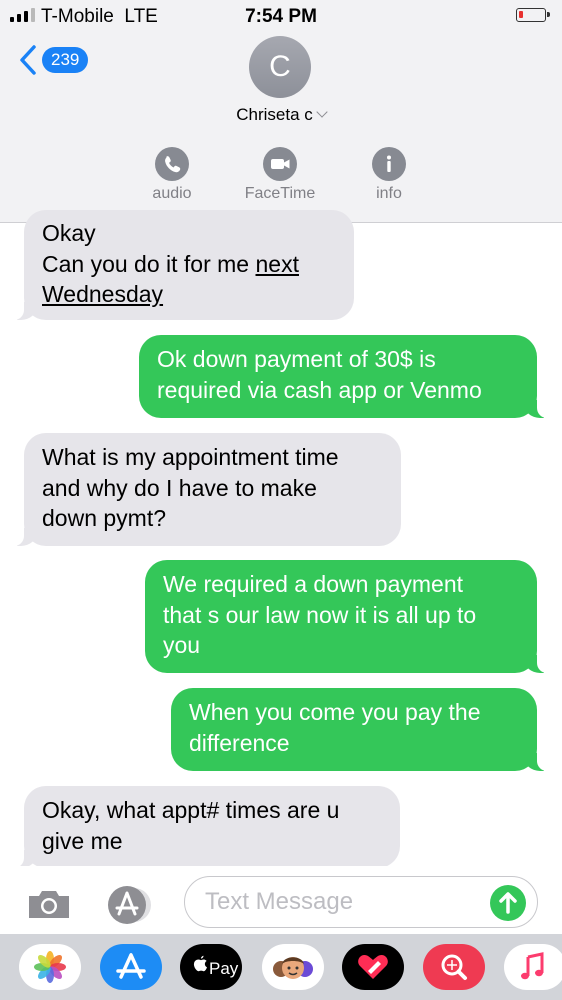  What do you see at coordinates (49, 904) in the screenshot?
I see `camera-icon` at bounding box center [49, 904].